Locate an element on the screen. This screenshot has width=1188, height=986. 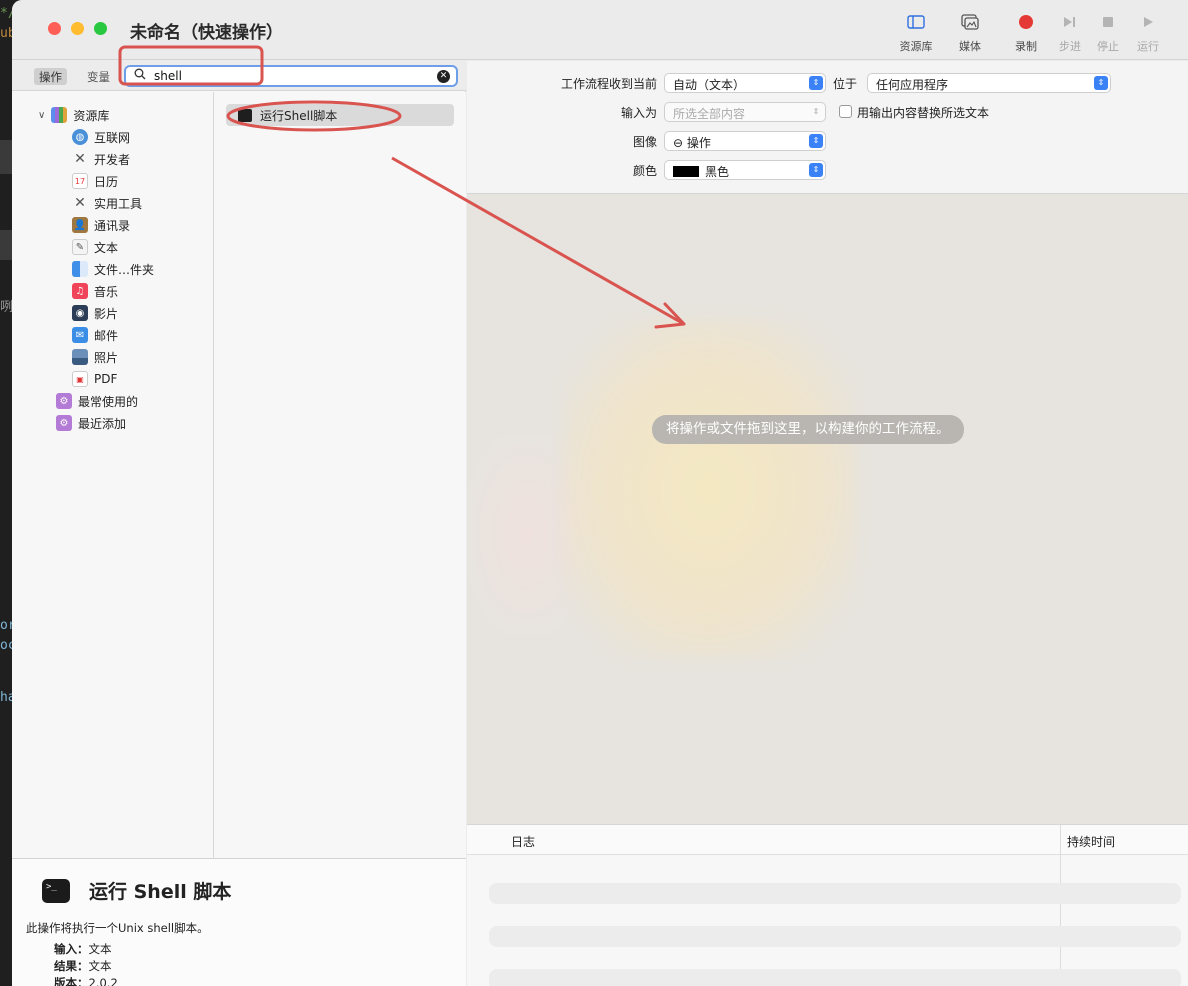
minimize-button is located at coordinates (77, 28).